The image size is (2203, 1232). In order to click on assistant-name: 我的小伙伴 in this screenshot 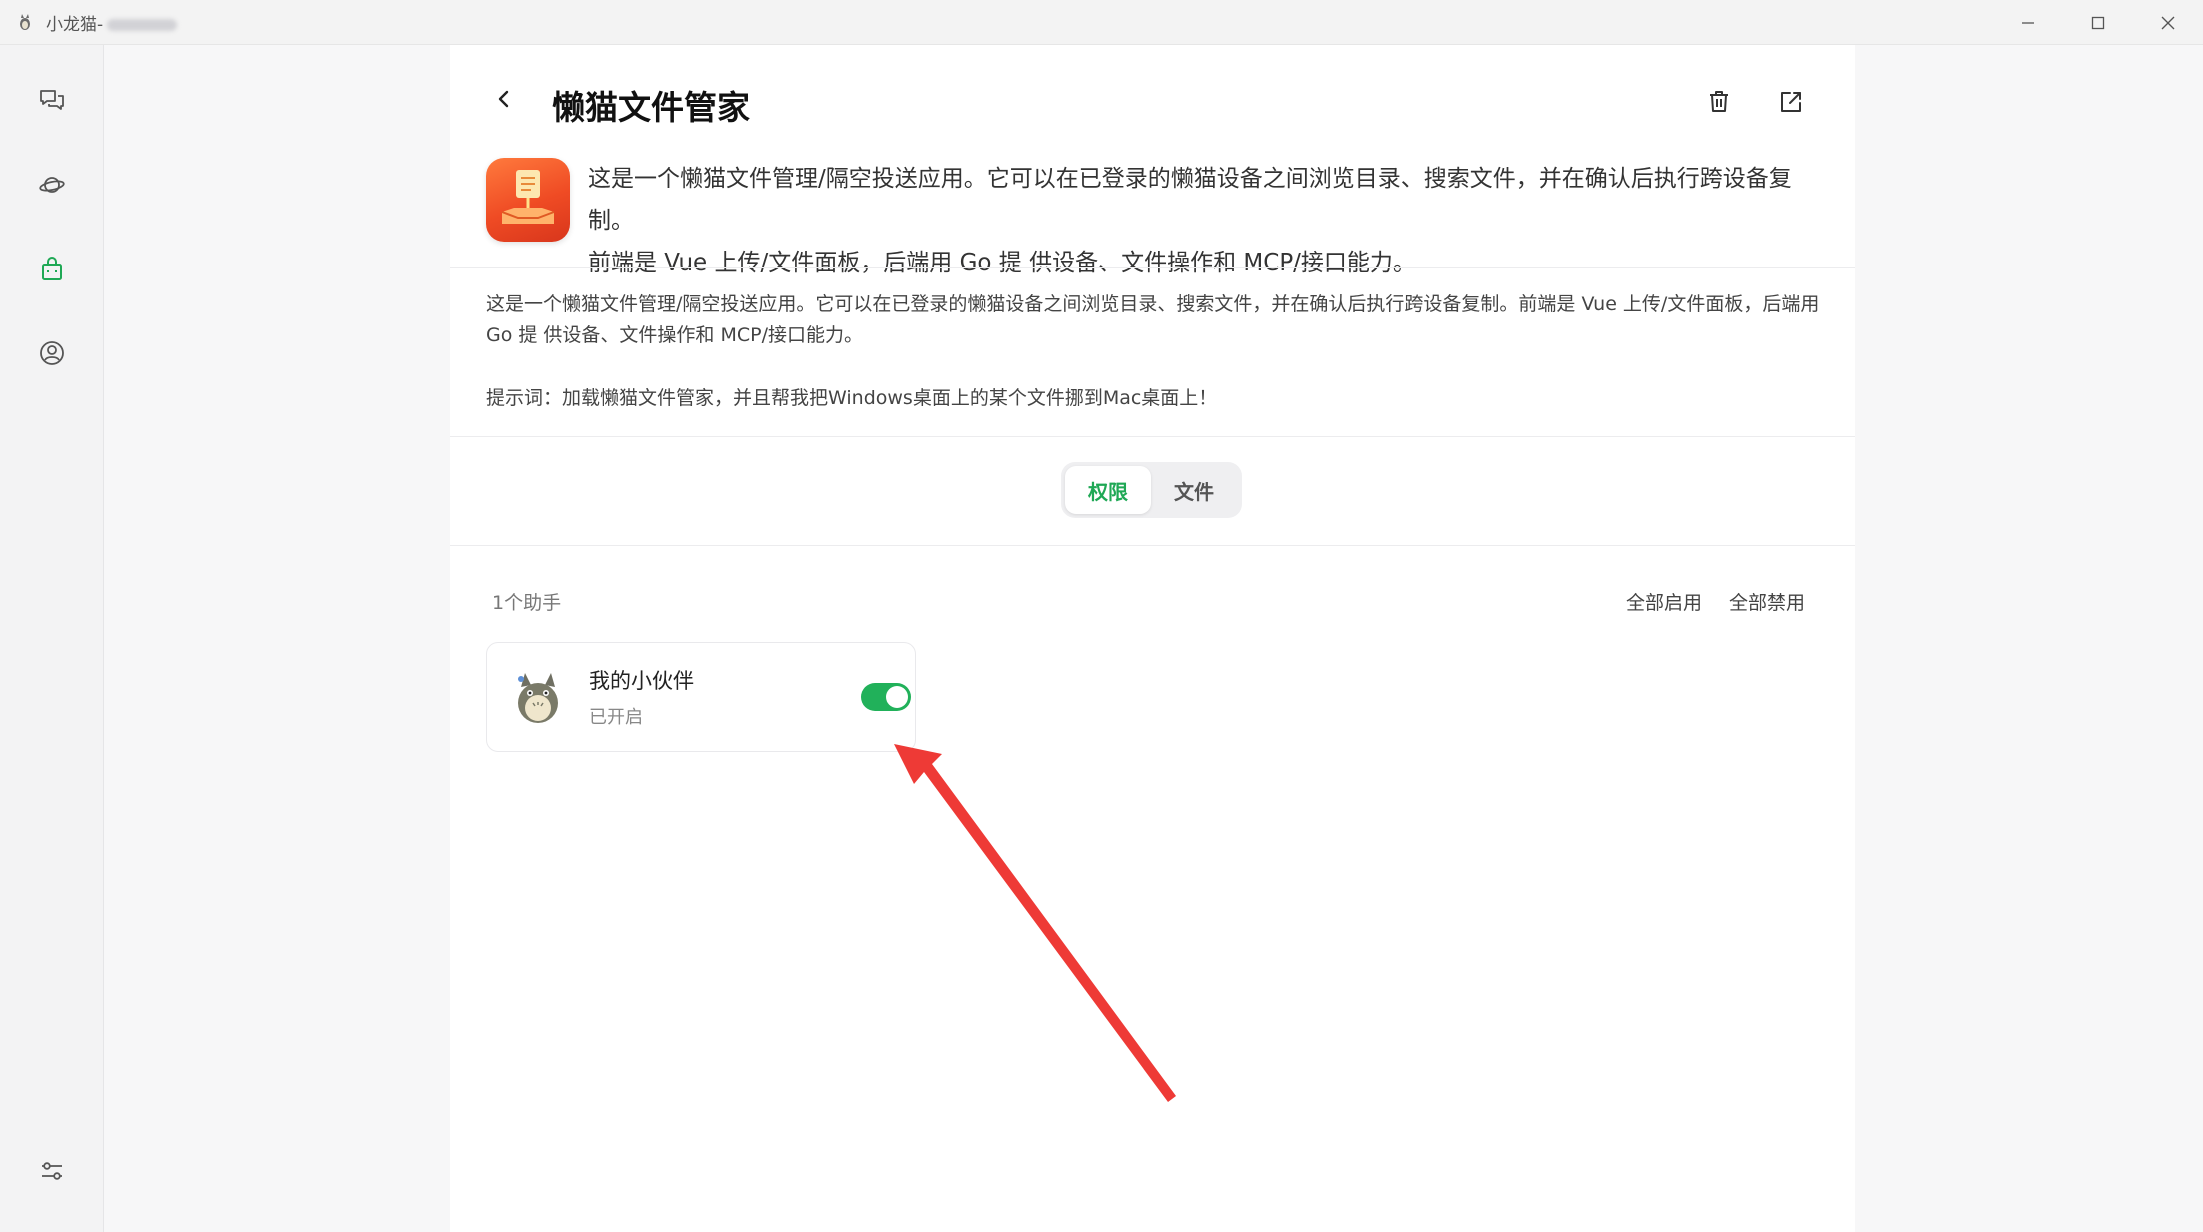, I will do `click(641, 681)`.